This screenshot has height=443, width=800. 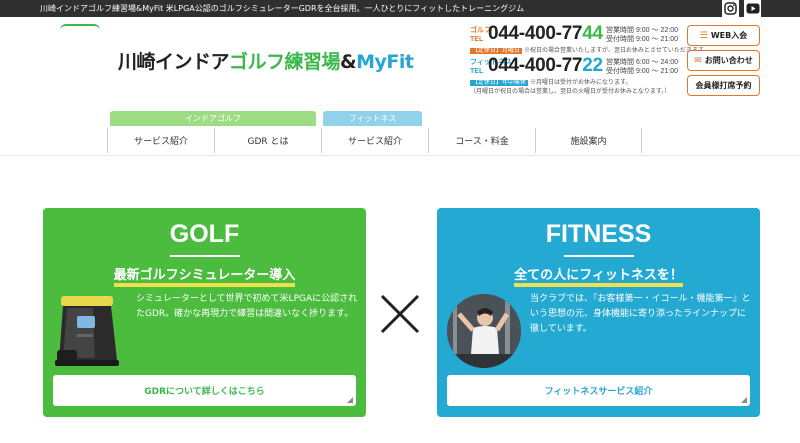 I want to click on golf-card-title: GOLF, so click(x=204, y=234).